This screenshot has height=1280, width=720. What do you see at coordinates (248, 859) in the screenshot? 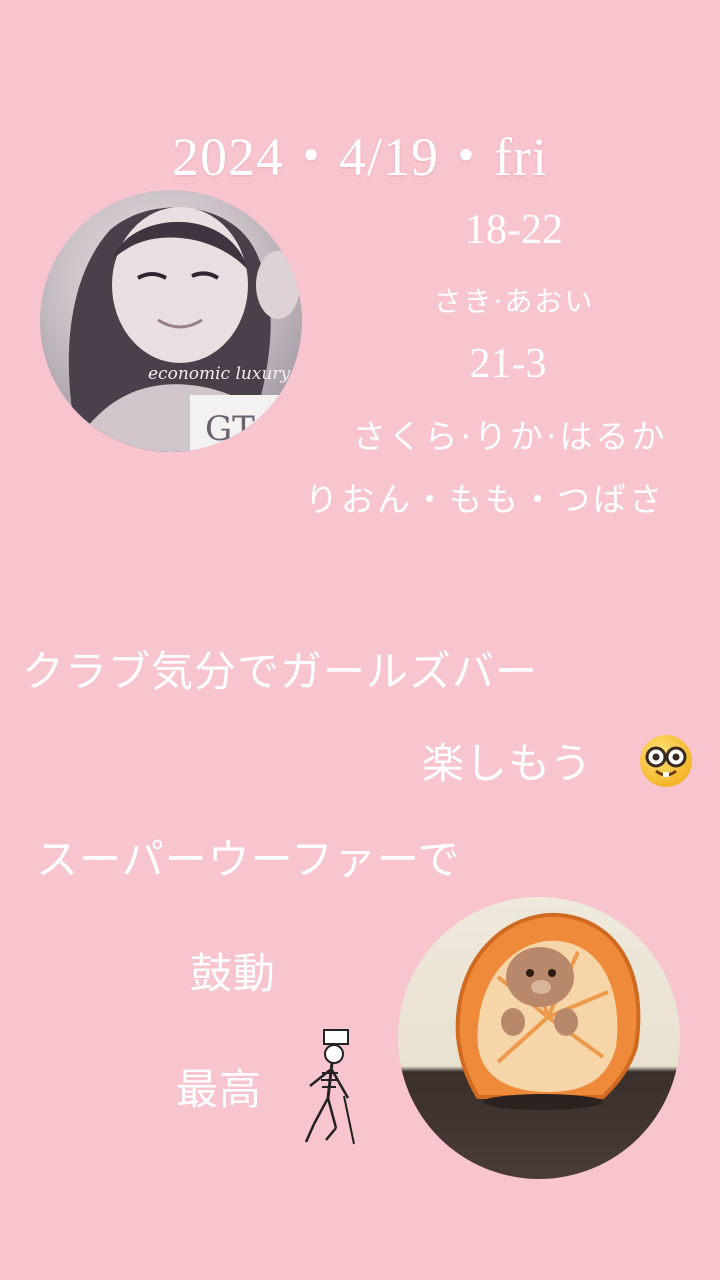
I see `message-line-3: スーパーウーファーで` at bounding box center [248, 859].